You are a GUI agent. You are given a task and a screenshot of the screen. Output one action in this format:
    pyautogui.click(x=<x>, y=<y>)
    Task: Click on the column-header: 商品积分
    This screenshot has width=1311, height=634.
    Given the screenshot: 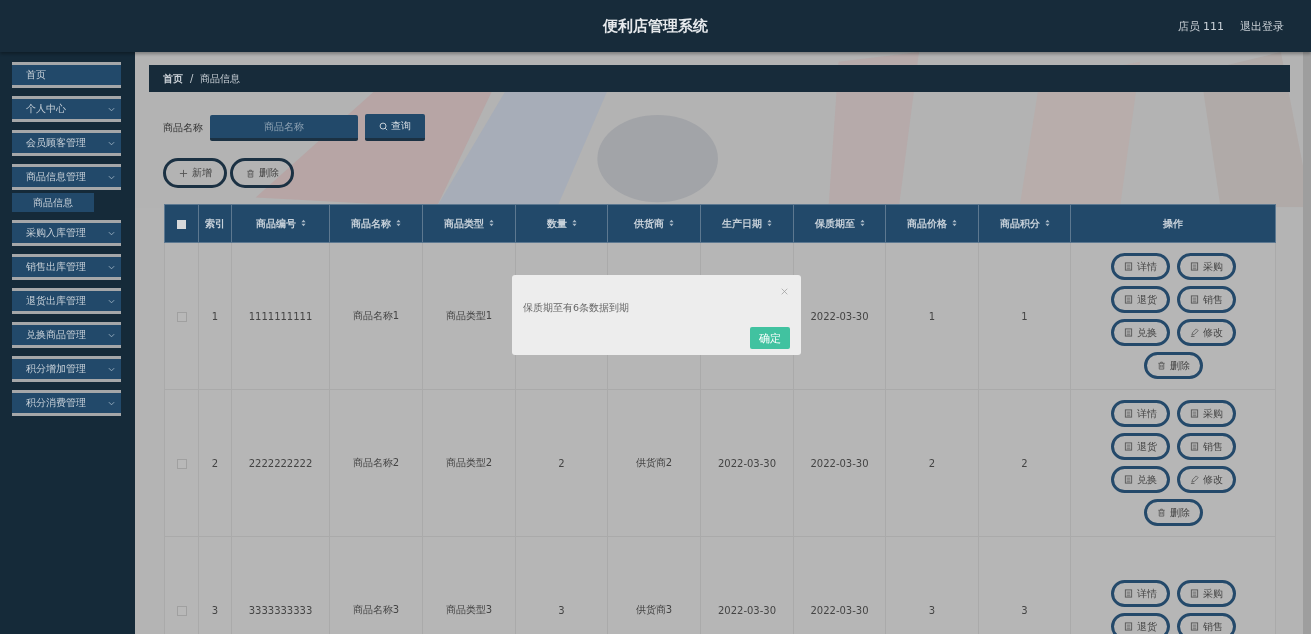 What is the action you would take?
    pyautogui.click(x=1024, y=223)
    